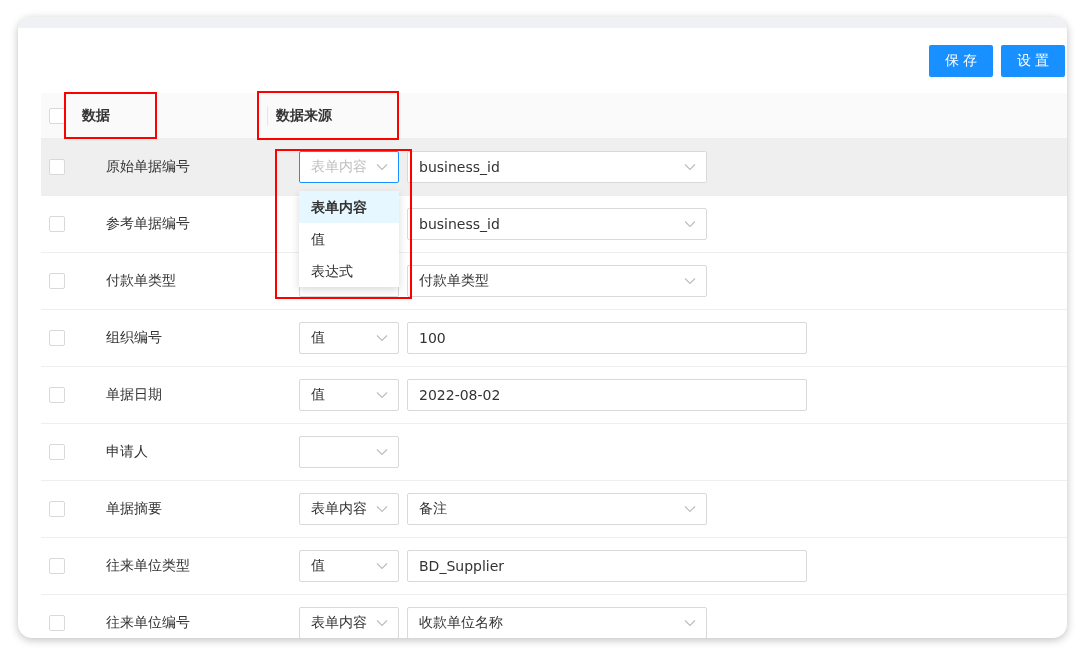  I want to click on column-header: 数据来源, so click(304, 115).